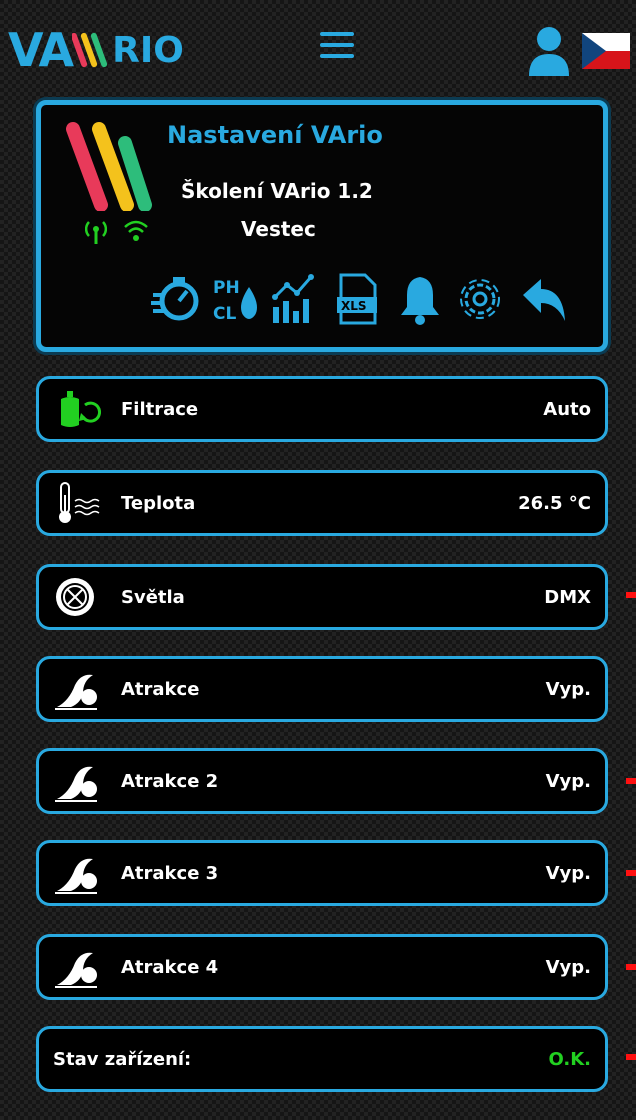 The image size is (636, 1120). Describe the element at coordinates (322, 873) in the screenshot. I see `row-attraction-3: Atrakce 3 Vyp.` at that location.